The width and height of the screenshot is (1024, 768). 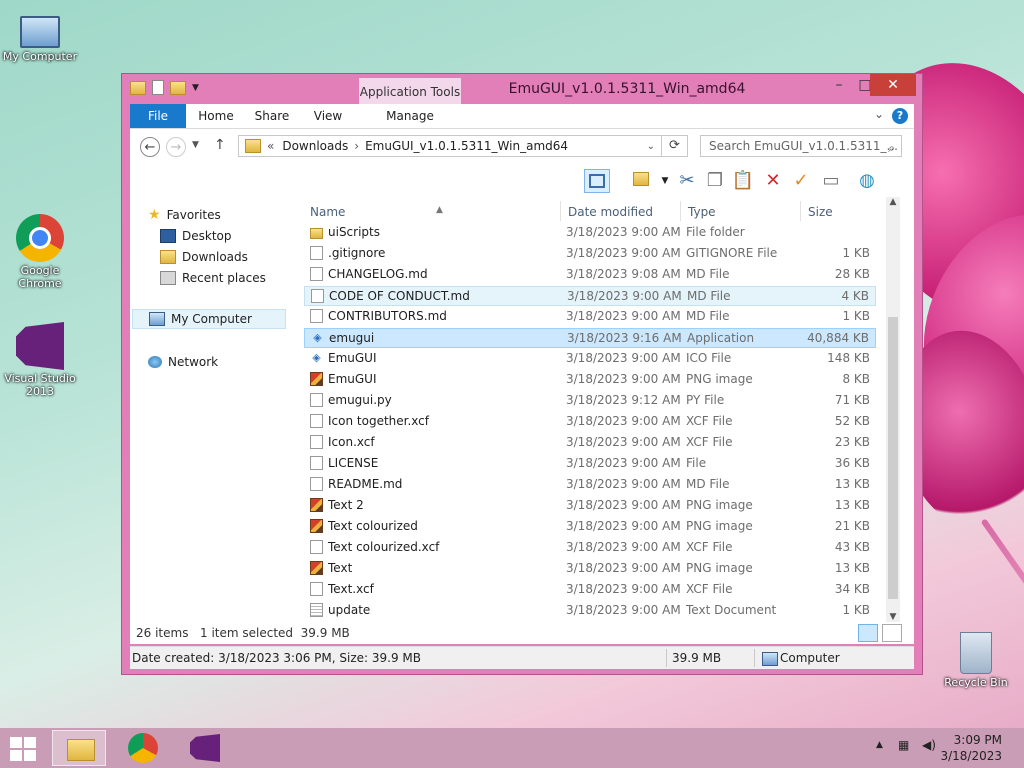 I want to click on nav-network: Network, so click(x=183, y=362).